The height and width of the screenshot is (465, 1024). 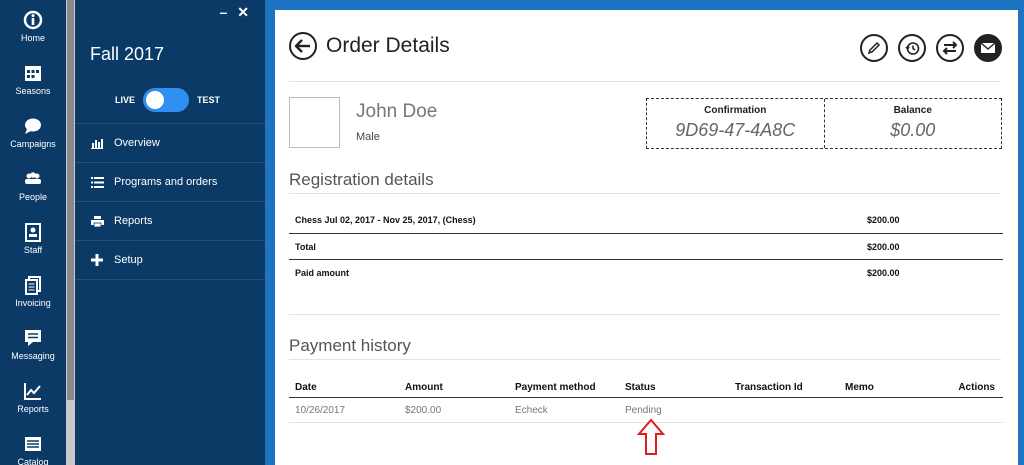 I want to click on rail-invoicing: Invoicing, so click(x=33, y=291).